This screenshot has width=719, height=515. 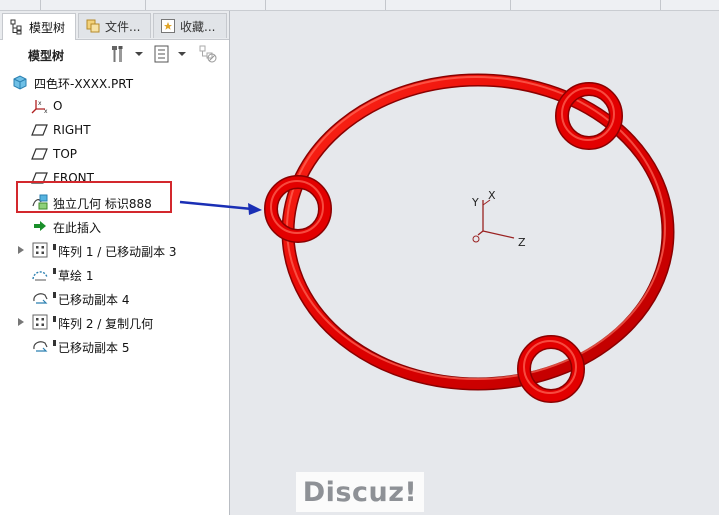 I want to click on tree-item-pattern-2: 阵列 2 / 复制几何, so click(x=114, y=322).